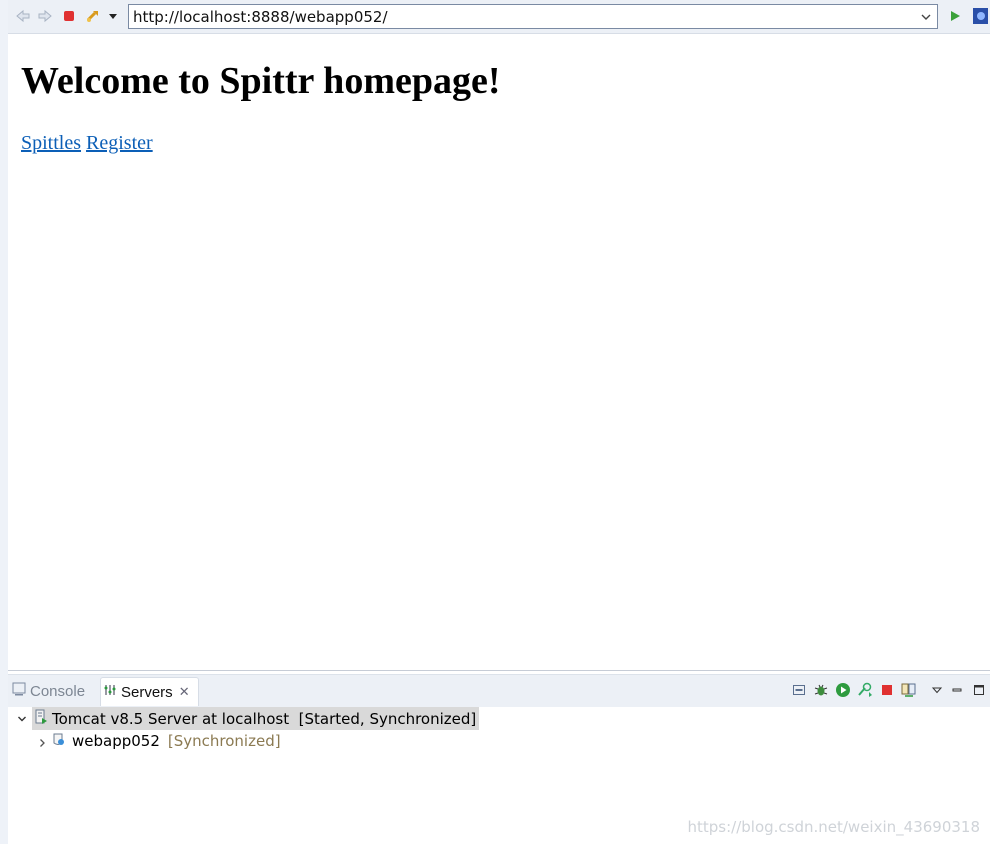 This screenshot has height=844, width=990. I want to click on view-actions, so click(890, 691).